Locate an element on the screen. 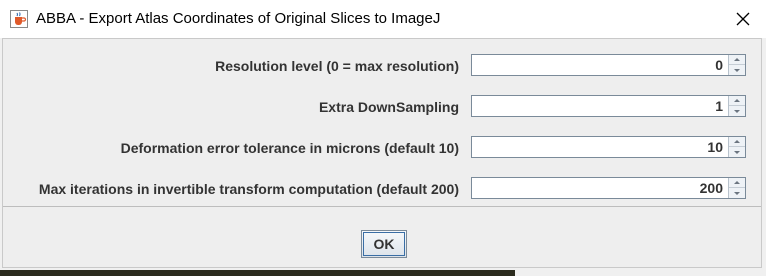 The image size is (766, 276). extra-downsampling-spinner: 1 is located at coordinates (608, 106).